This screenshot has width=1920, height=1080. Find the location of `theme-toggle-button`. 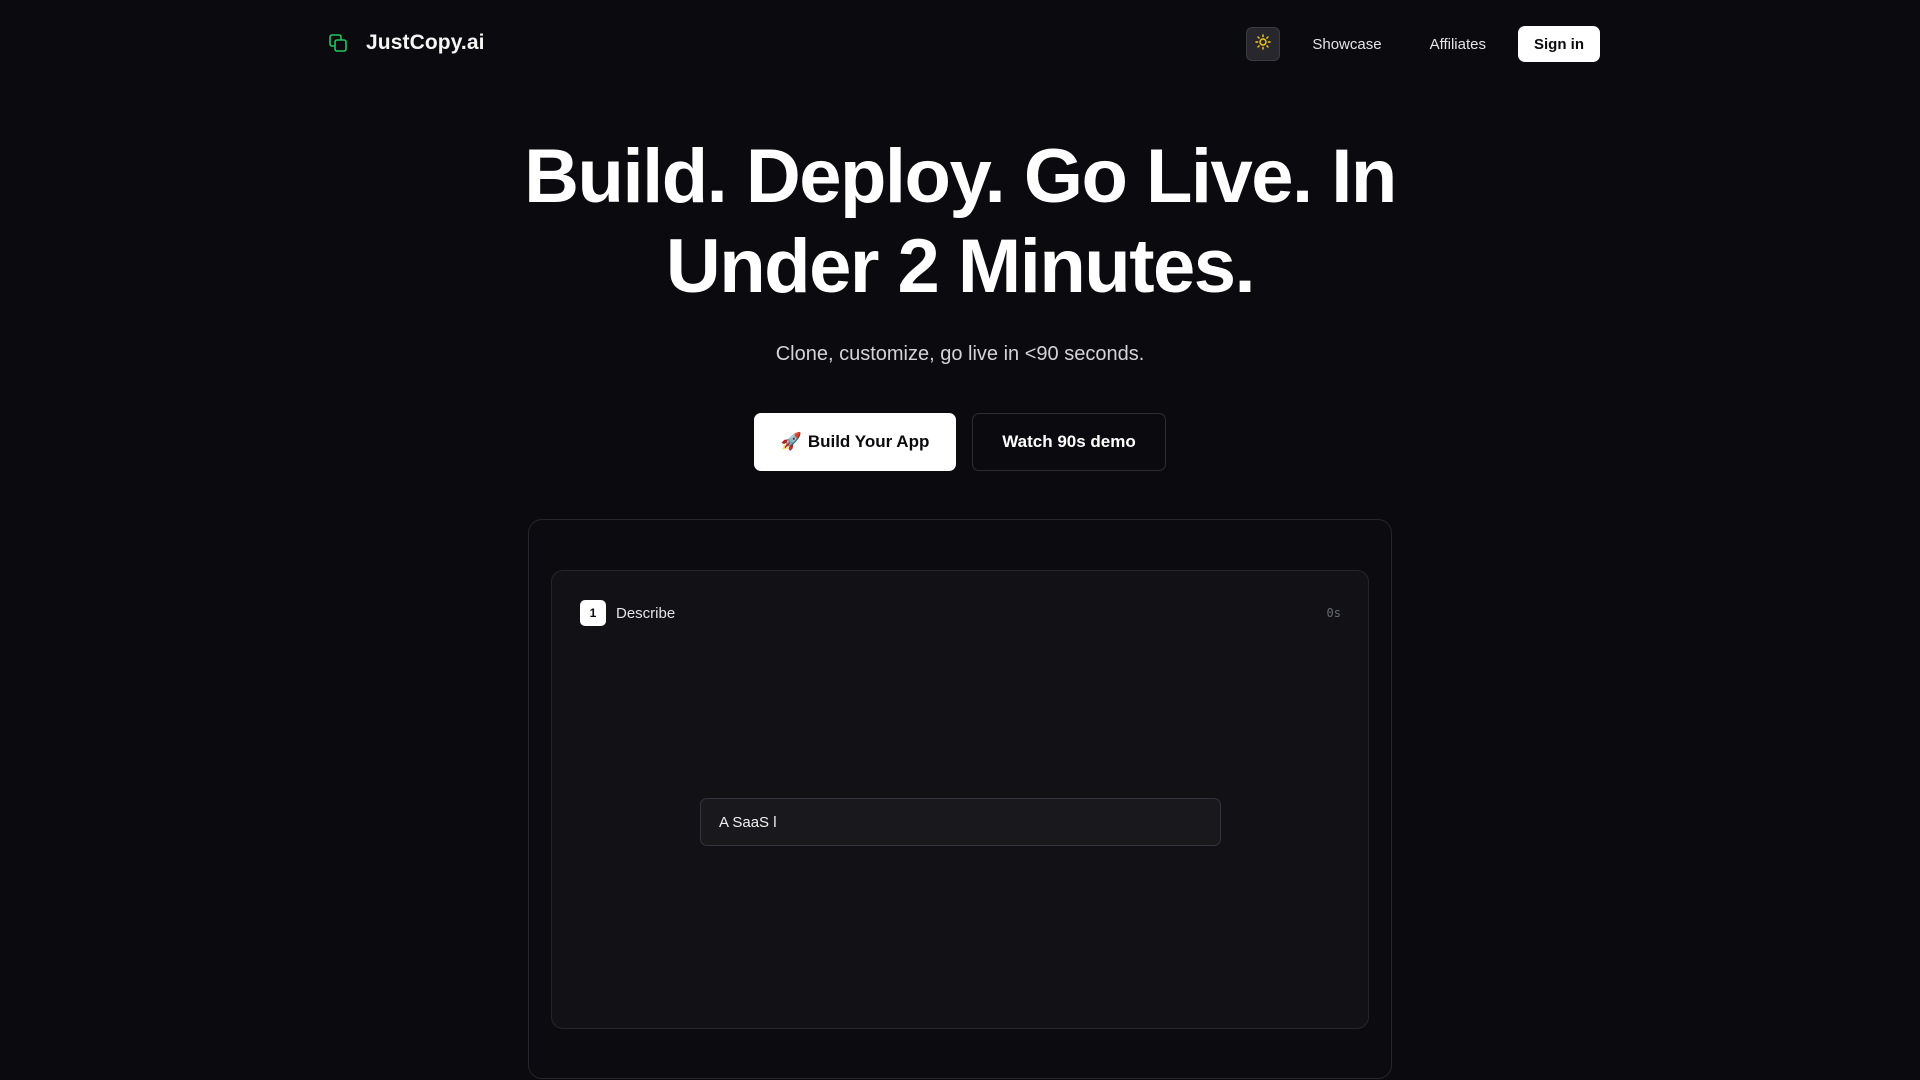

theme-toggle-button is located at coordinates (1263, 44).